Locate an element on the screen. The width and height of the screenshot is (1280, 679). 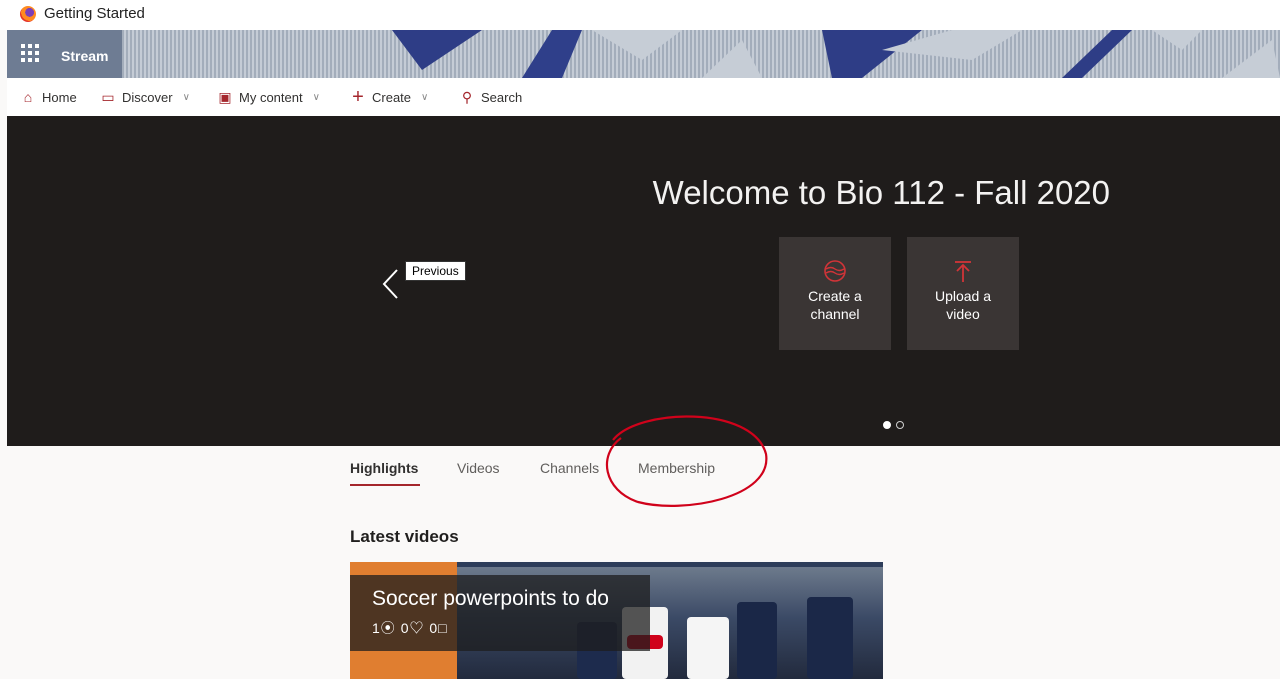
upload-video-tile: Upload a video is located at coordinates (963, 293).